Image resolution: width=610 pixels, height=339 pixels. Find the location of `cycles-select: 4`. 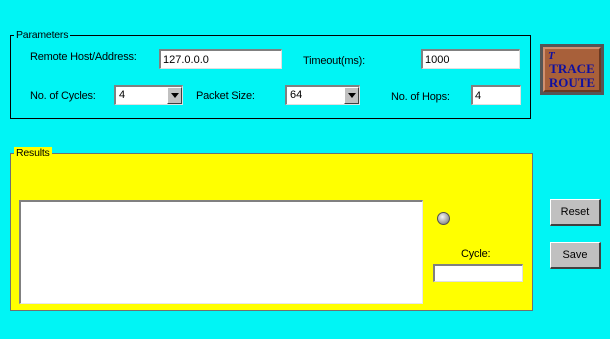

cycles-select: 4 is located at coordinates (148, 95).